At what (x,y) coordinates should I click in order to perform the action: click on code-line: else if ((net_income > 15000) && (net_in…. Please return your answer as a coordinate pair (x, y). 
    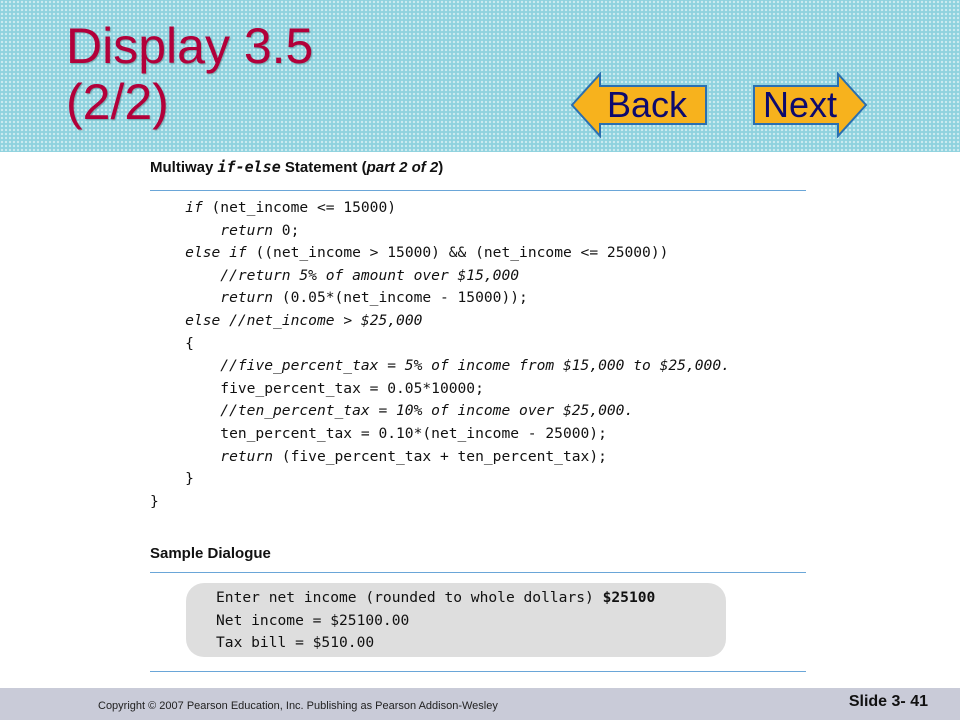
    Looking at the image, I should click on (480, 253).